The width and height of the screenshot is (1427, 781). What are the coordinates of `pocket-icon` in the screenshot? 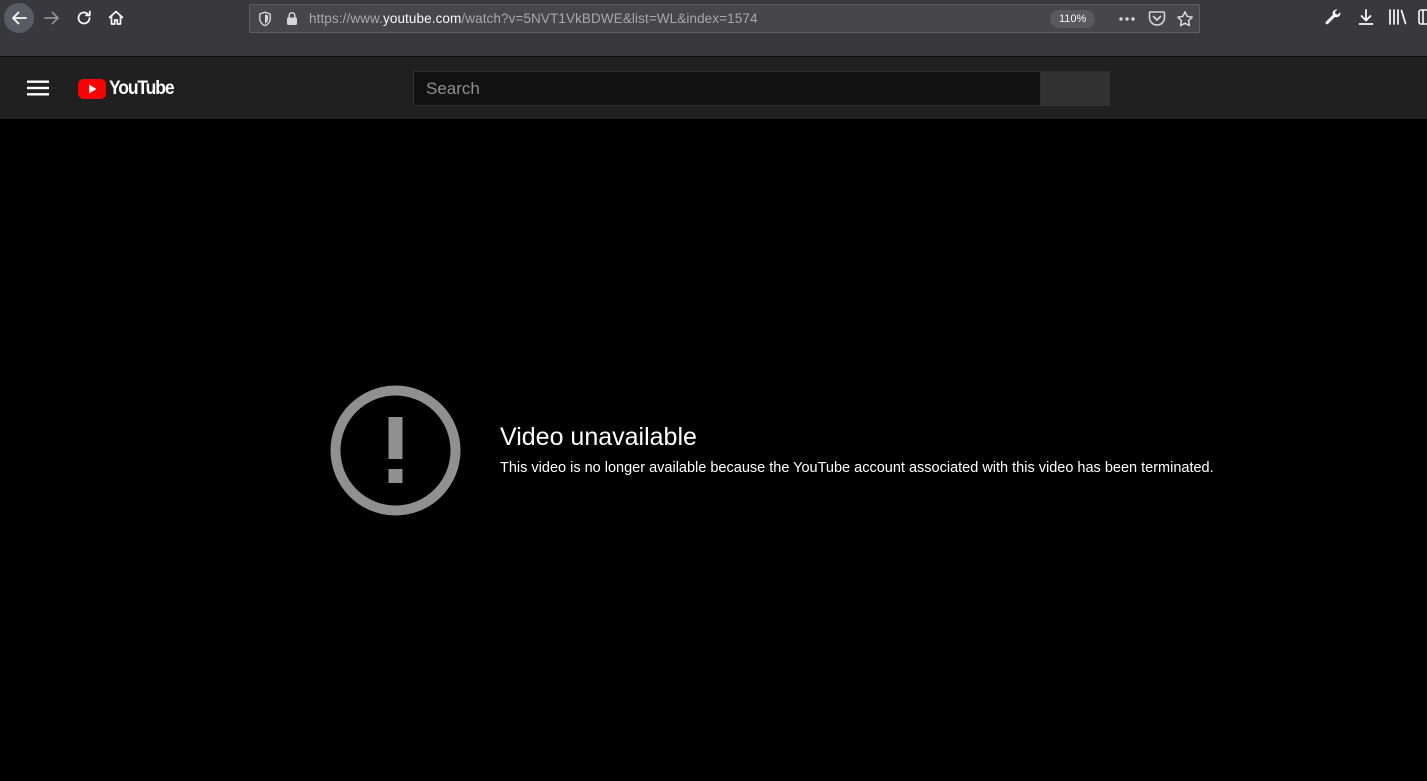 It's located at (1157, 18).